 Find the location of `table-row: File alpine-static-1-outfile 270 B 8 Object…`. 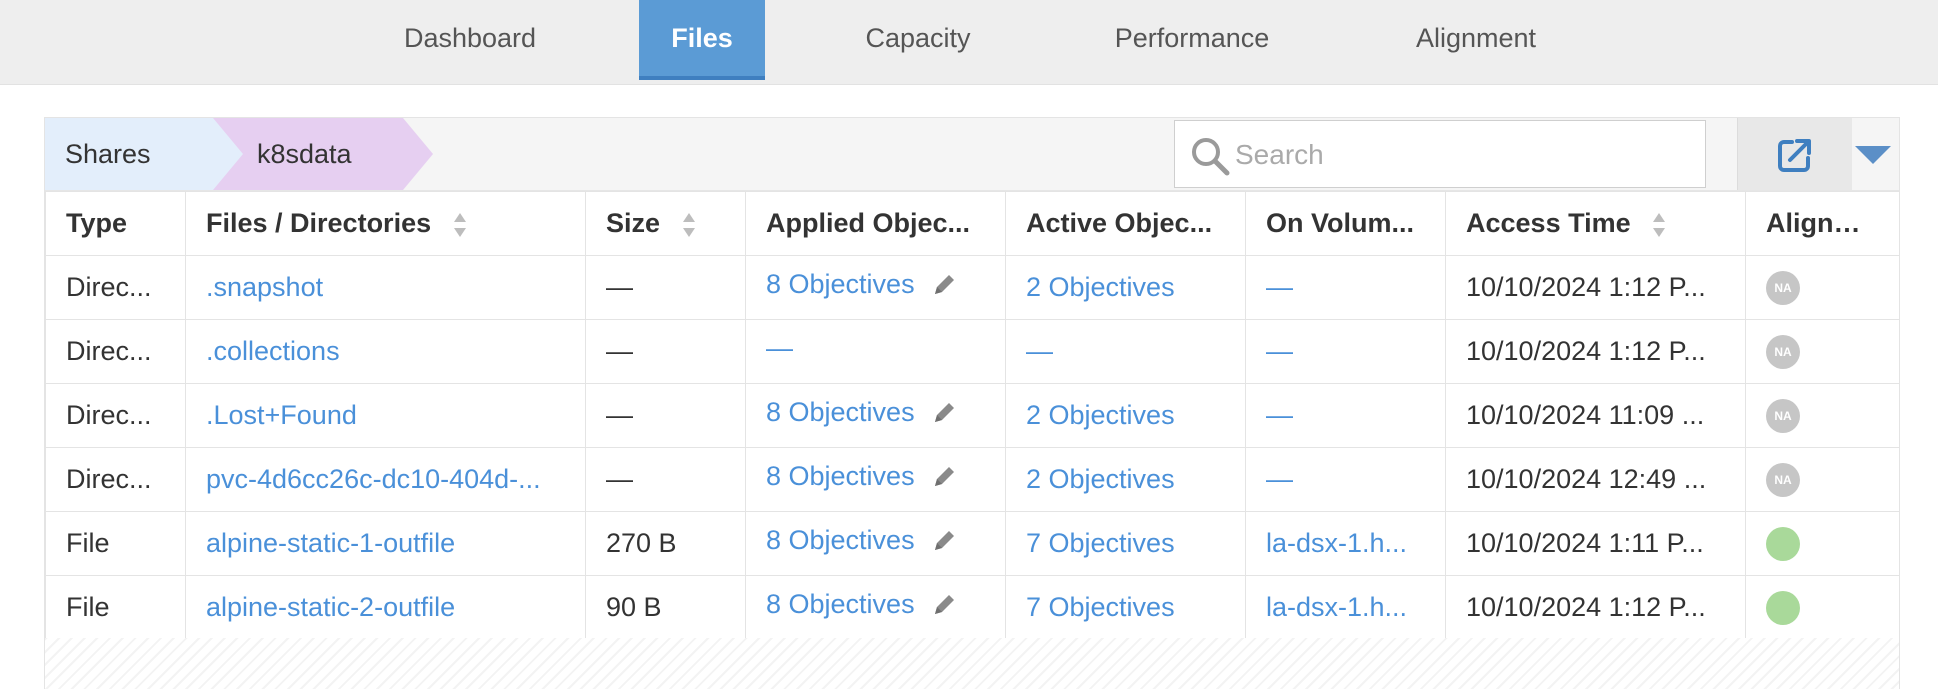

table-row: File alpine-static-1-outfile 270 B 8 Object… is located at coordinates (972, 543).